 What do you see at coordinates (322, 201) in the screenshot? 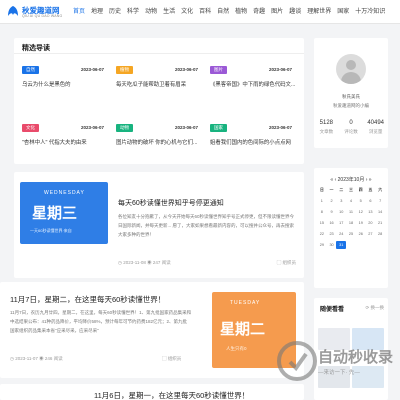
I see `calendar-day: 1` at bounding box center [322, 201].